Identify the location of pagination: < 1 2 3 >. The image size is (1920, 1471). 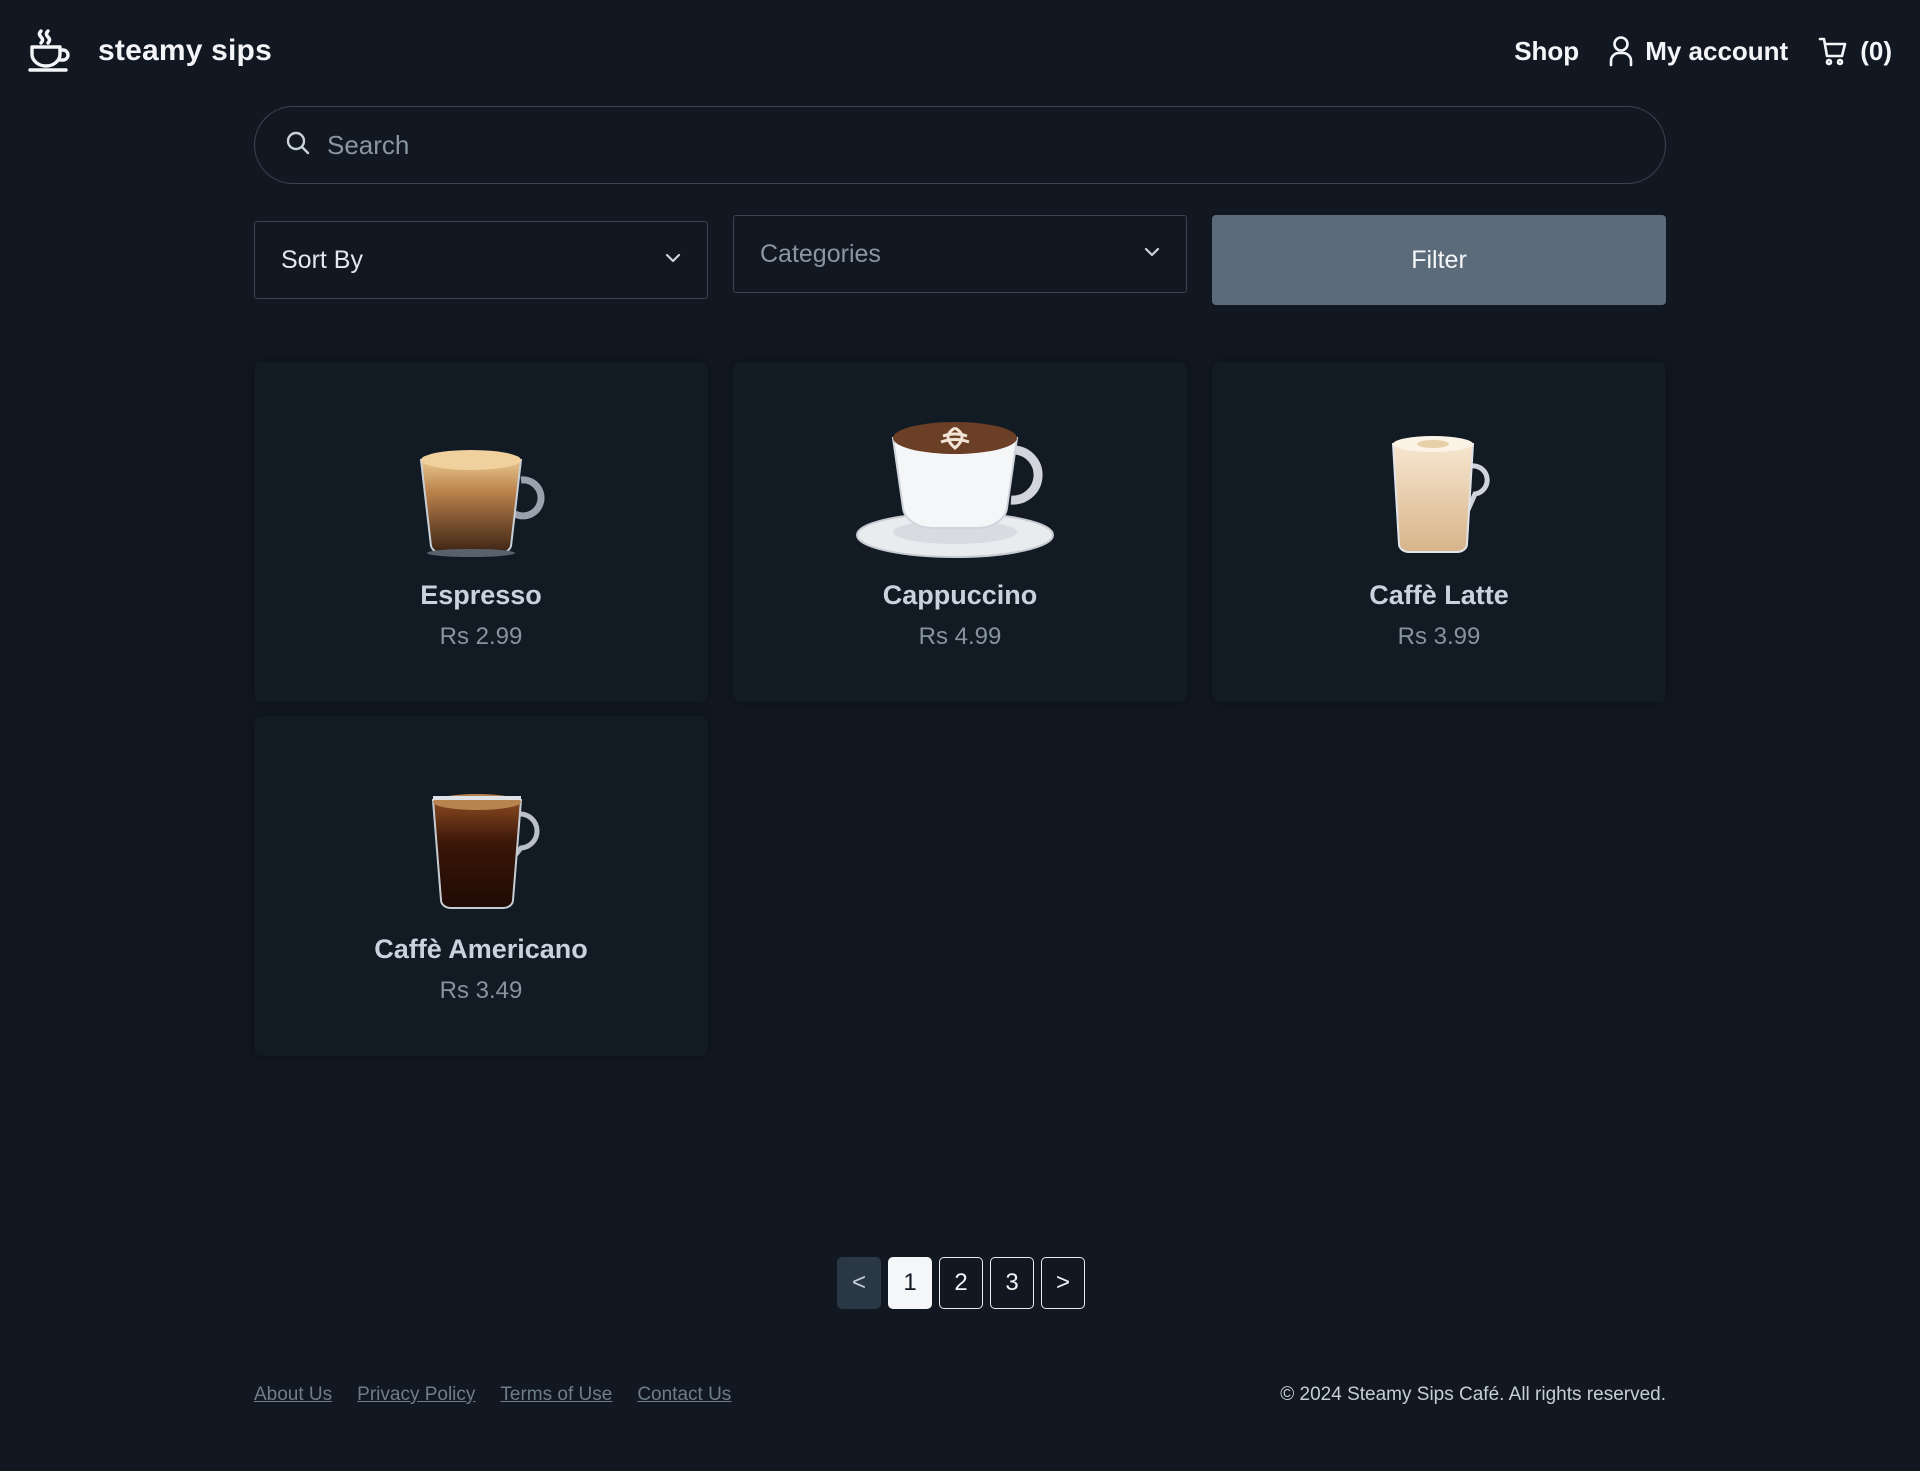
(961, 1283).